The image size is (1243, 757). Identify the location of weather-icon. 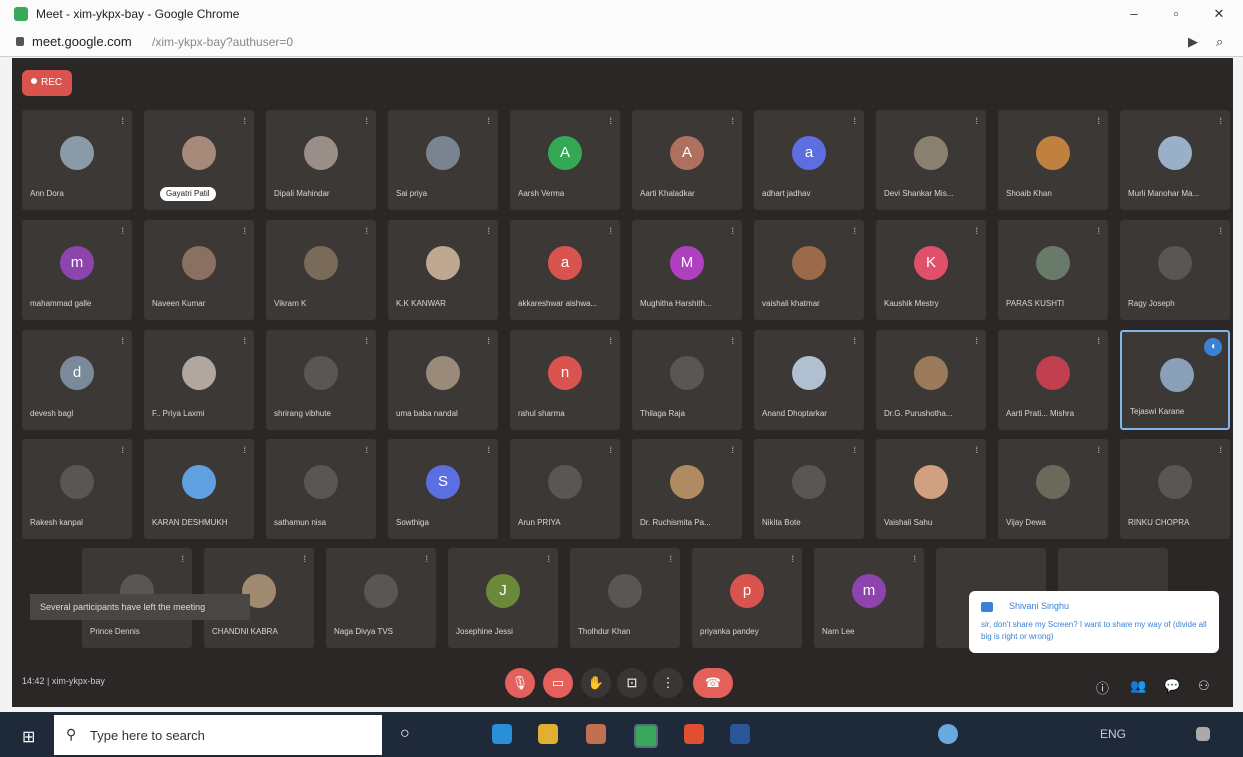
(948, 734).